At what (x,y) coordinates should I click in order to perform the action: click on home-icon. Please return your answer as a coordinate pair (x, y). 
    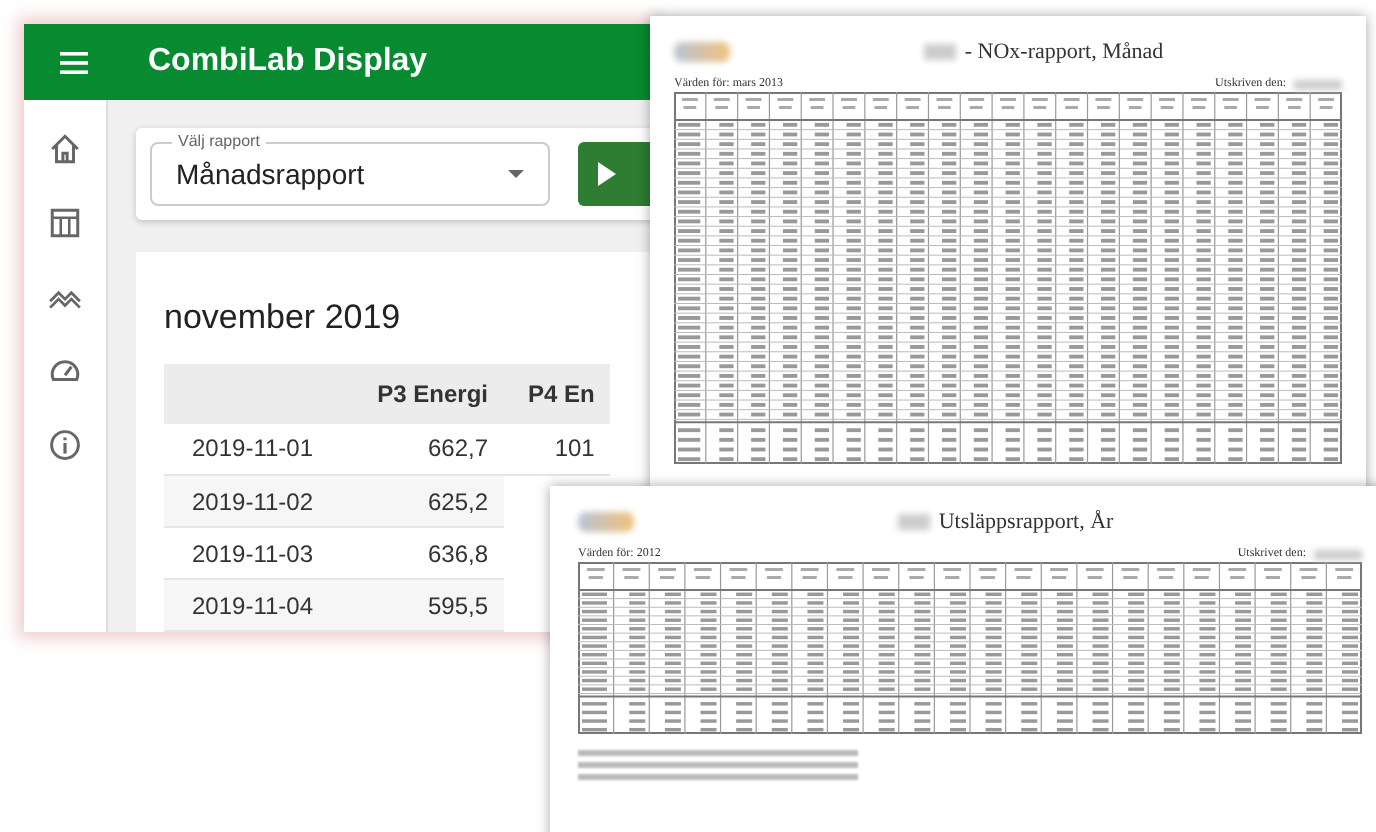
    Looking at the image, I should click on (65, 149).